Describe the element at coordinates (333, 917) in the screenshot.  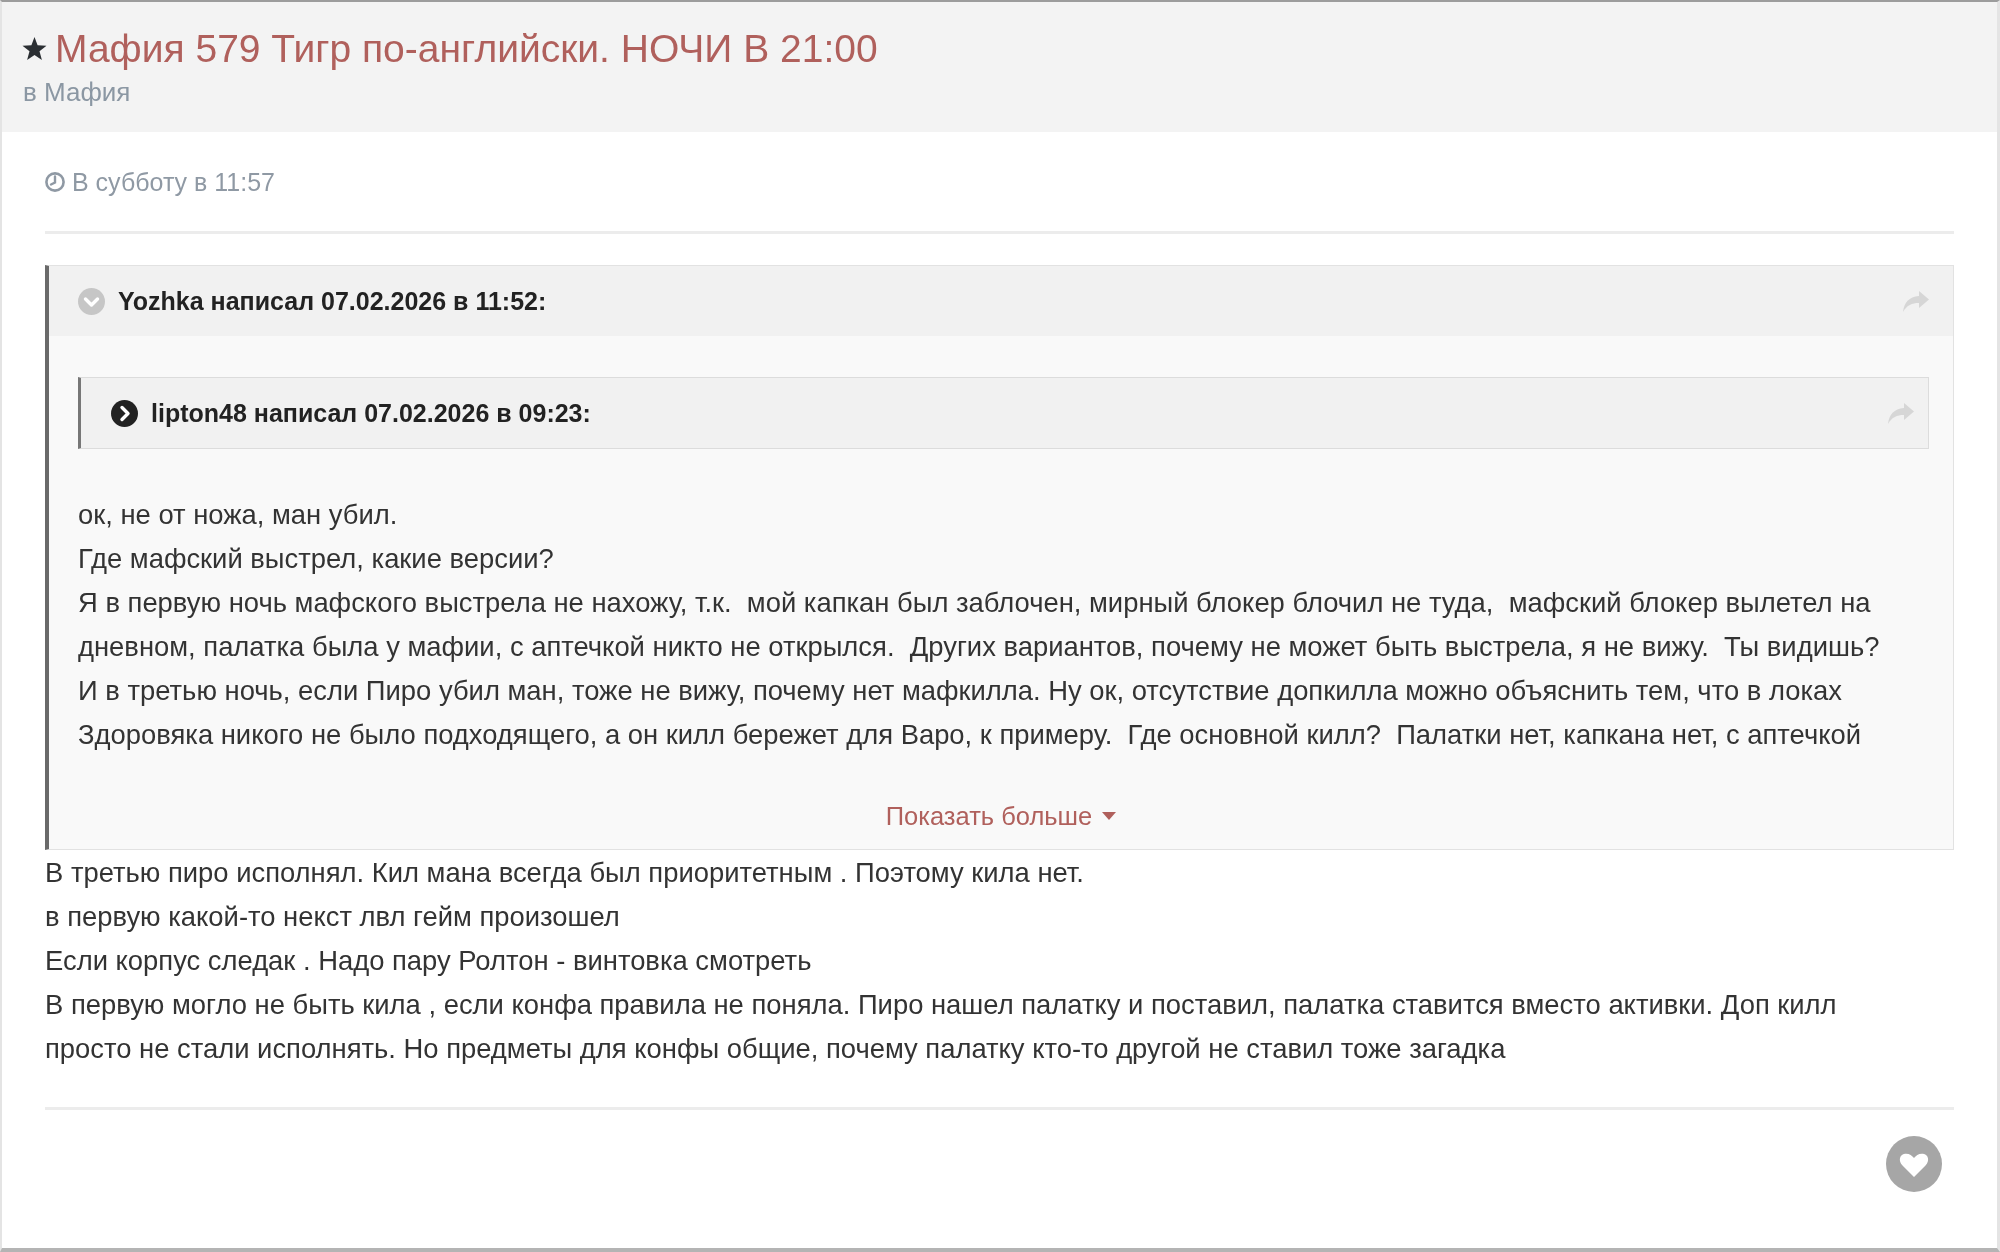
I see `post-paragraph: в первую какой-то некст лвл гейм произошел` at that location.